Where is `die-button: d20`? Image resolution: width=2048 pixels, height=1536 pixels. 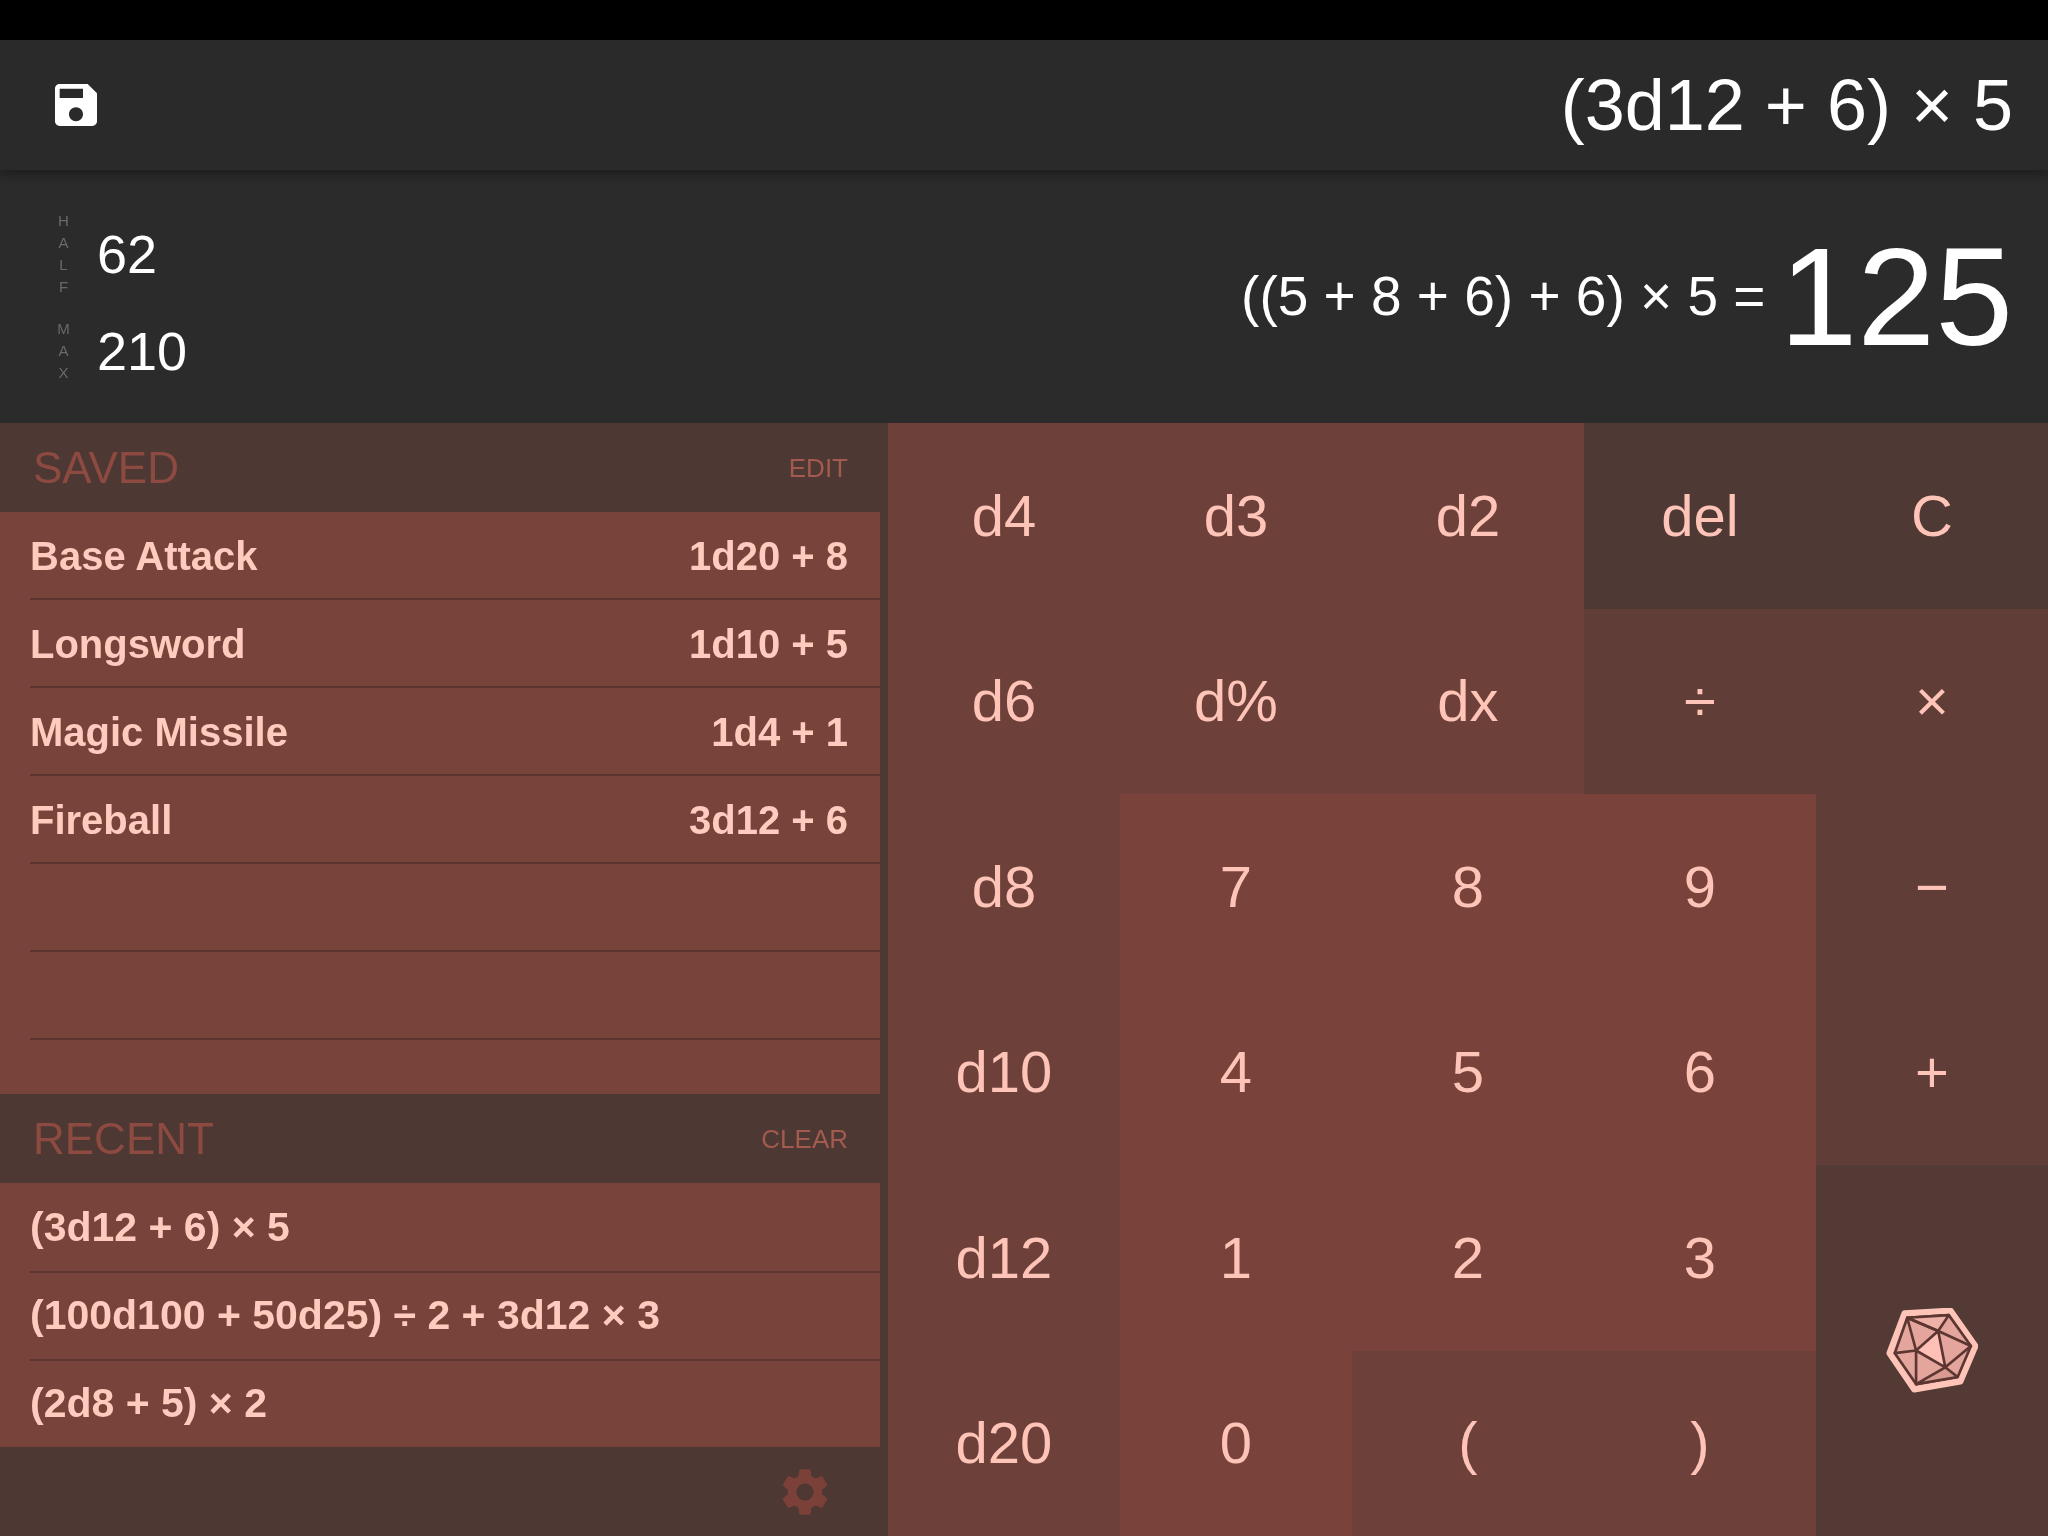
die-button: d20 is located at coordinates (1004, 1443).